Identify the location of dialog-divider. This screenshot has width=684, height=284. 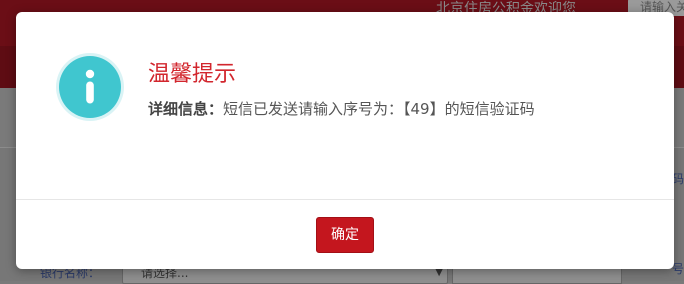
(345, 199).